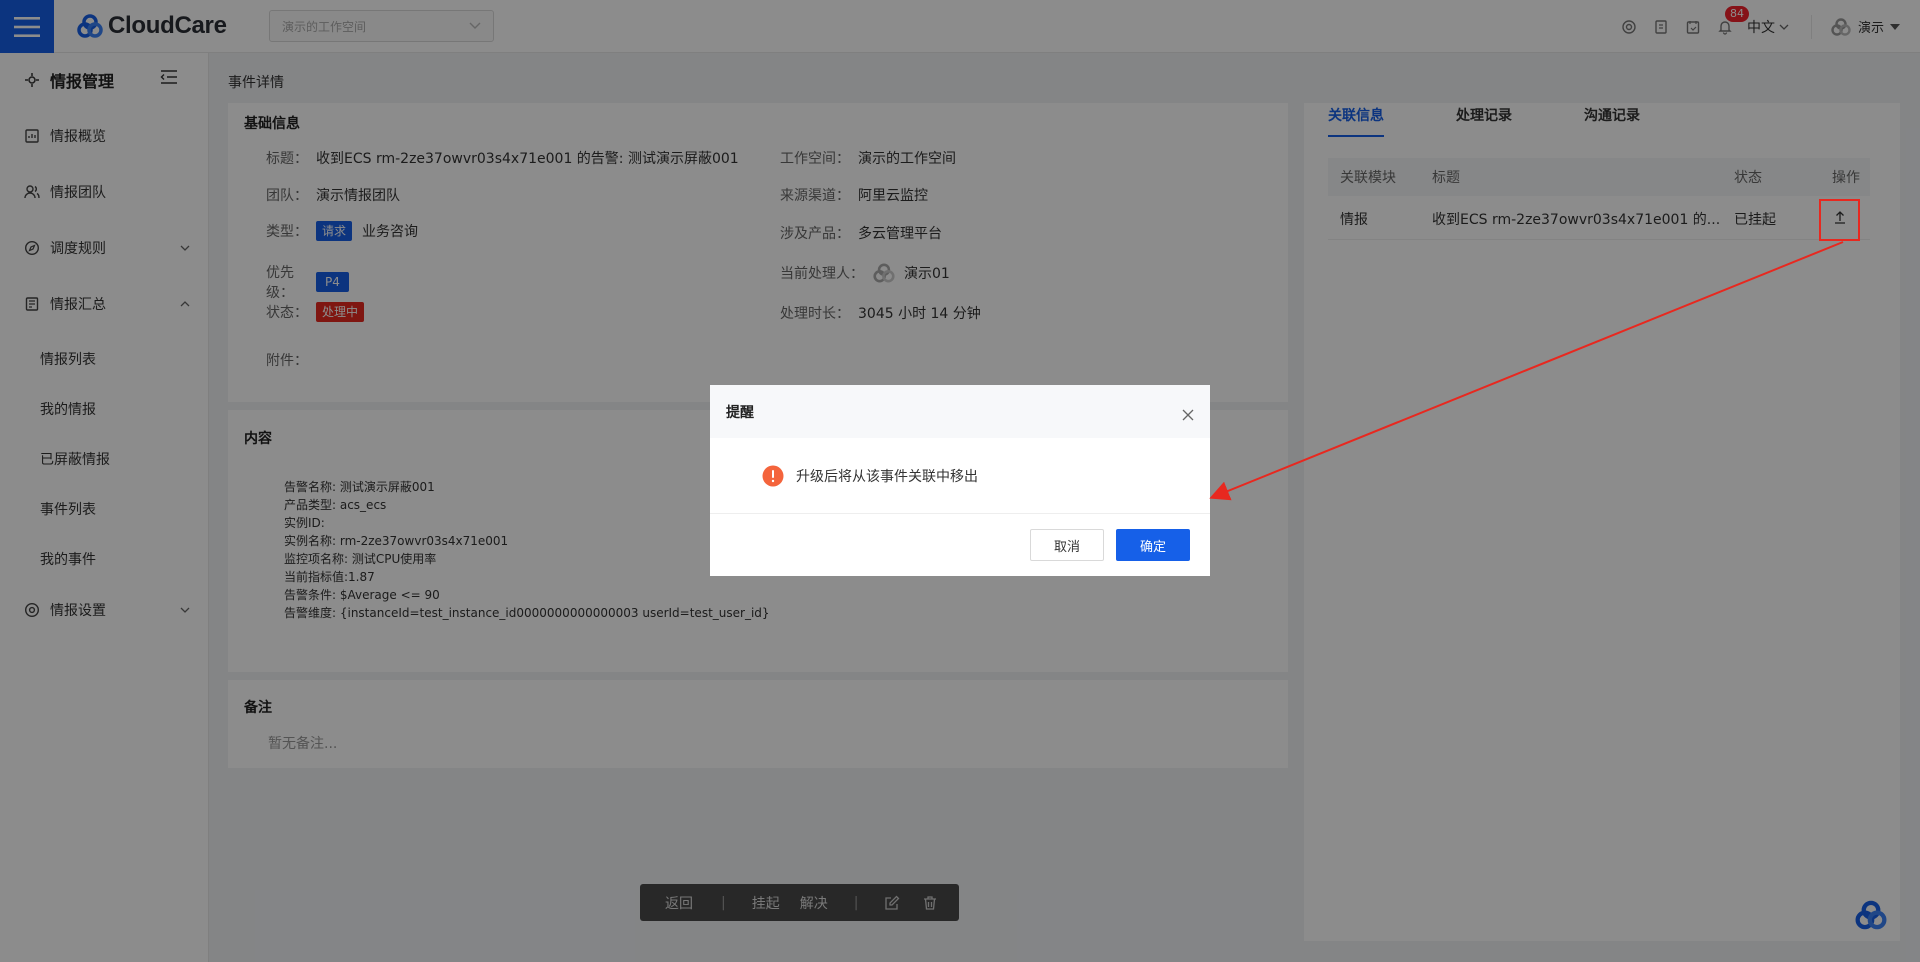  What do you see at coordinates (1153, 545) in the screenshot?
I see `confirm-button: 确定` at bounding box center [1153, 545].